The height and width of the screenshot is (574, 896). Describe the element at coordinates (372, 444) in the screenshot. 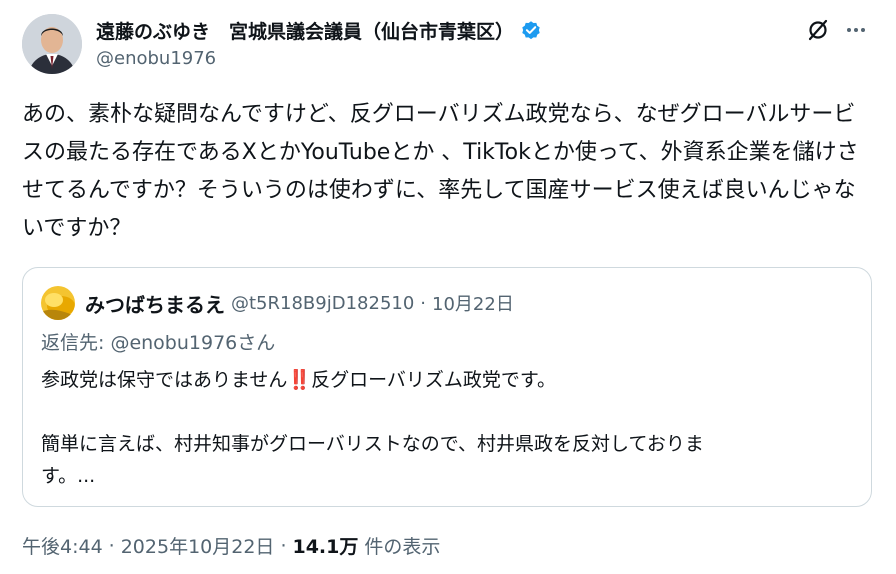

I see `quote-line-2: 簡単に言えば、村井知事がグローバリストなので、村井県政を反対しておりま` at that location.